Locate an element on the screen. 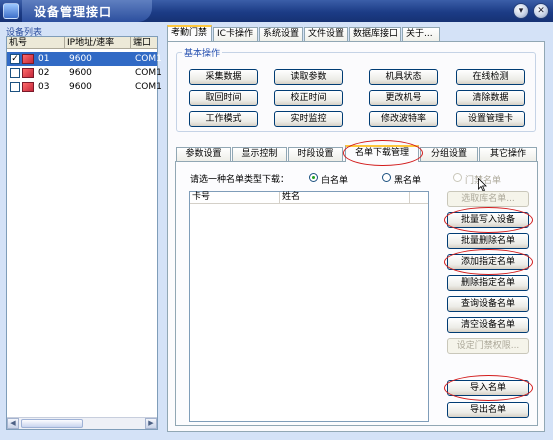 The width and height of the screenshot is (553, 440). tab-system-settings: 系统设置 is located at coordinates (281, 34).